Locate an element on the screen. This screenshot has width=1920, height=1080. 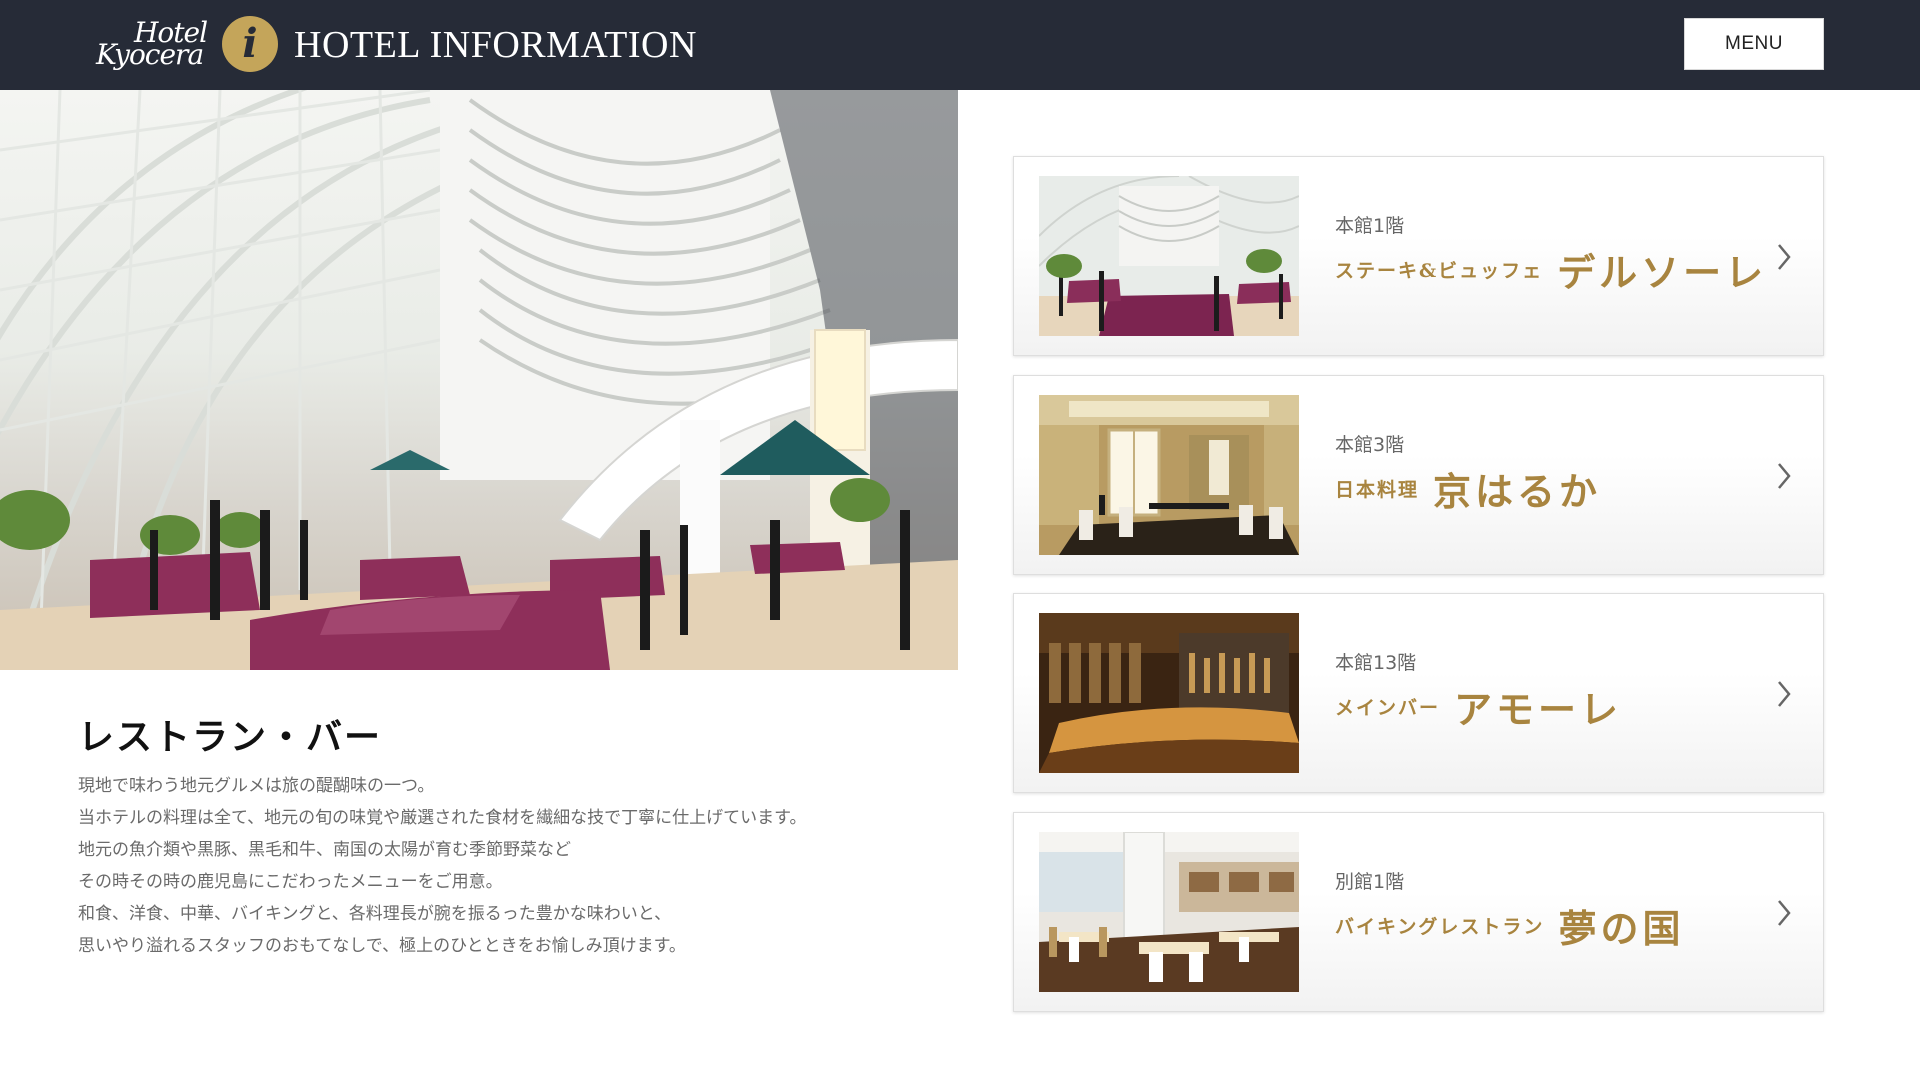
description-line: 和食、洋食、中華、バイキングと、各料理長が腕を振るった豊かな味わいと、 is located at coordinates (375, 914).